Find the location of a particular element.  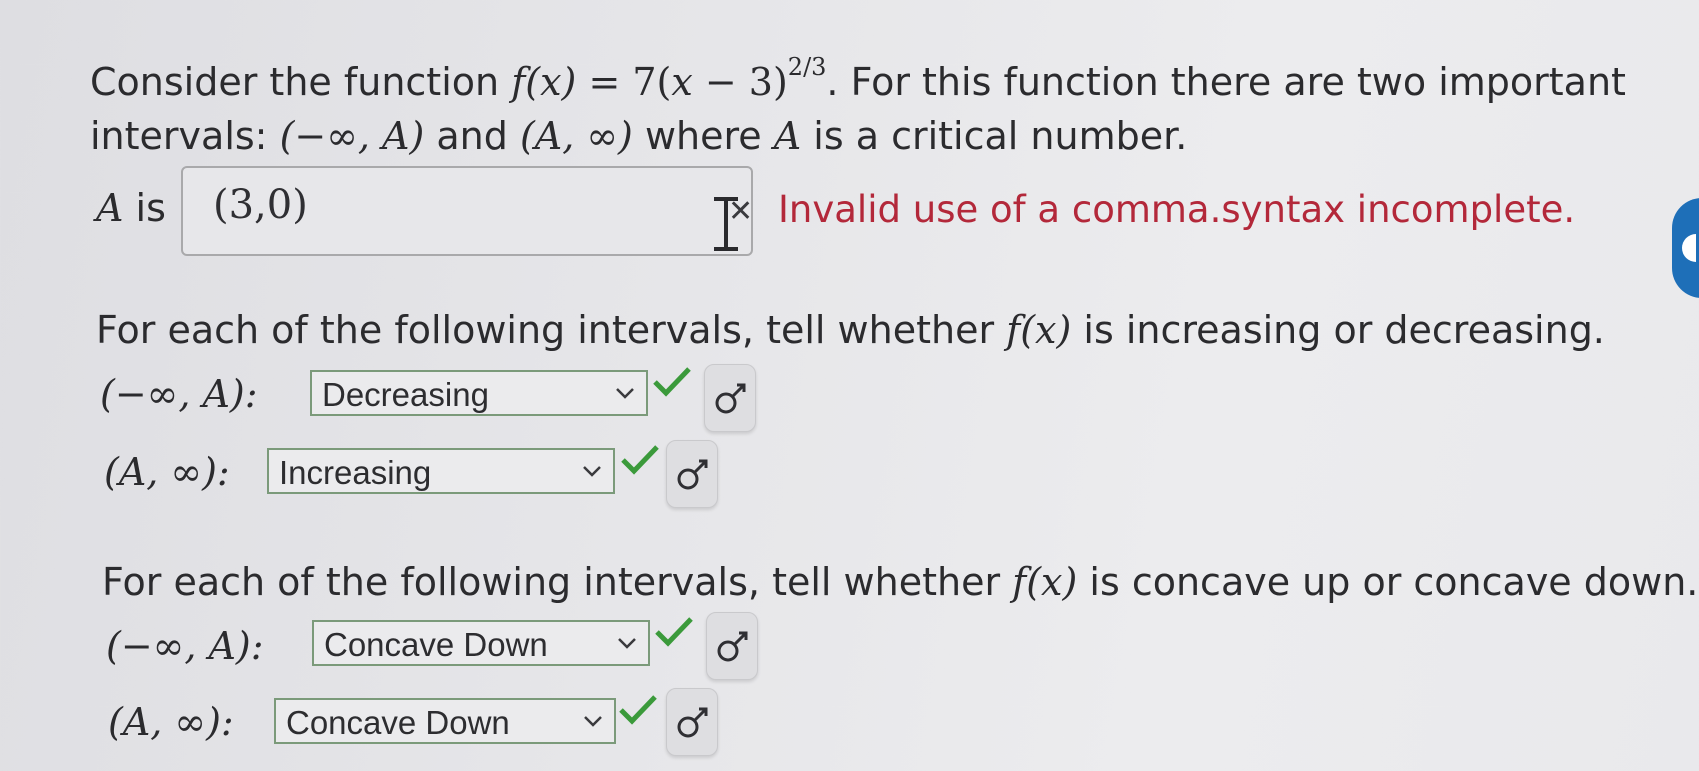

intro-text: Consider the function is located at coordinates (301, 82).